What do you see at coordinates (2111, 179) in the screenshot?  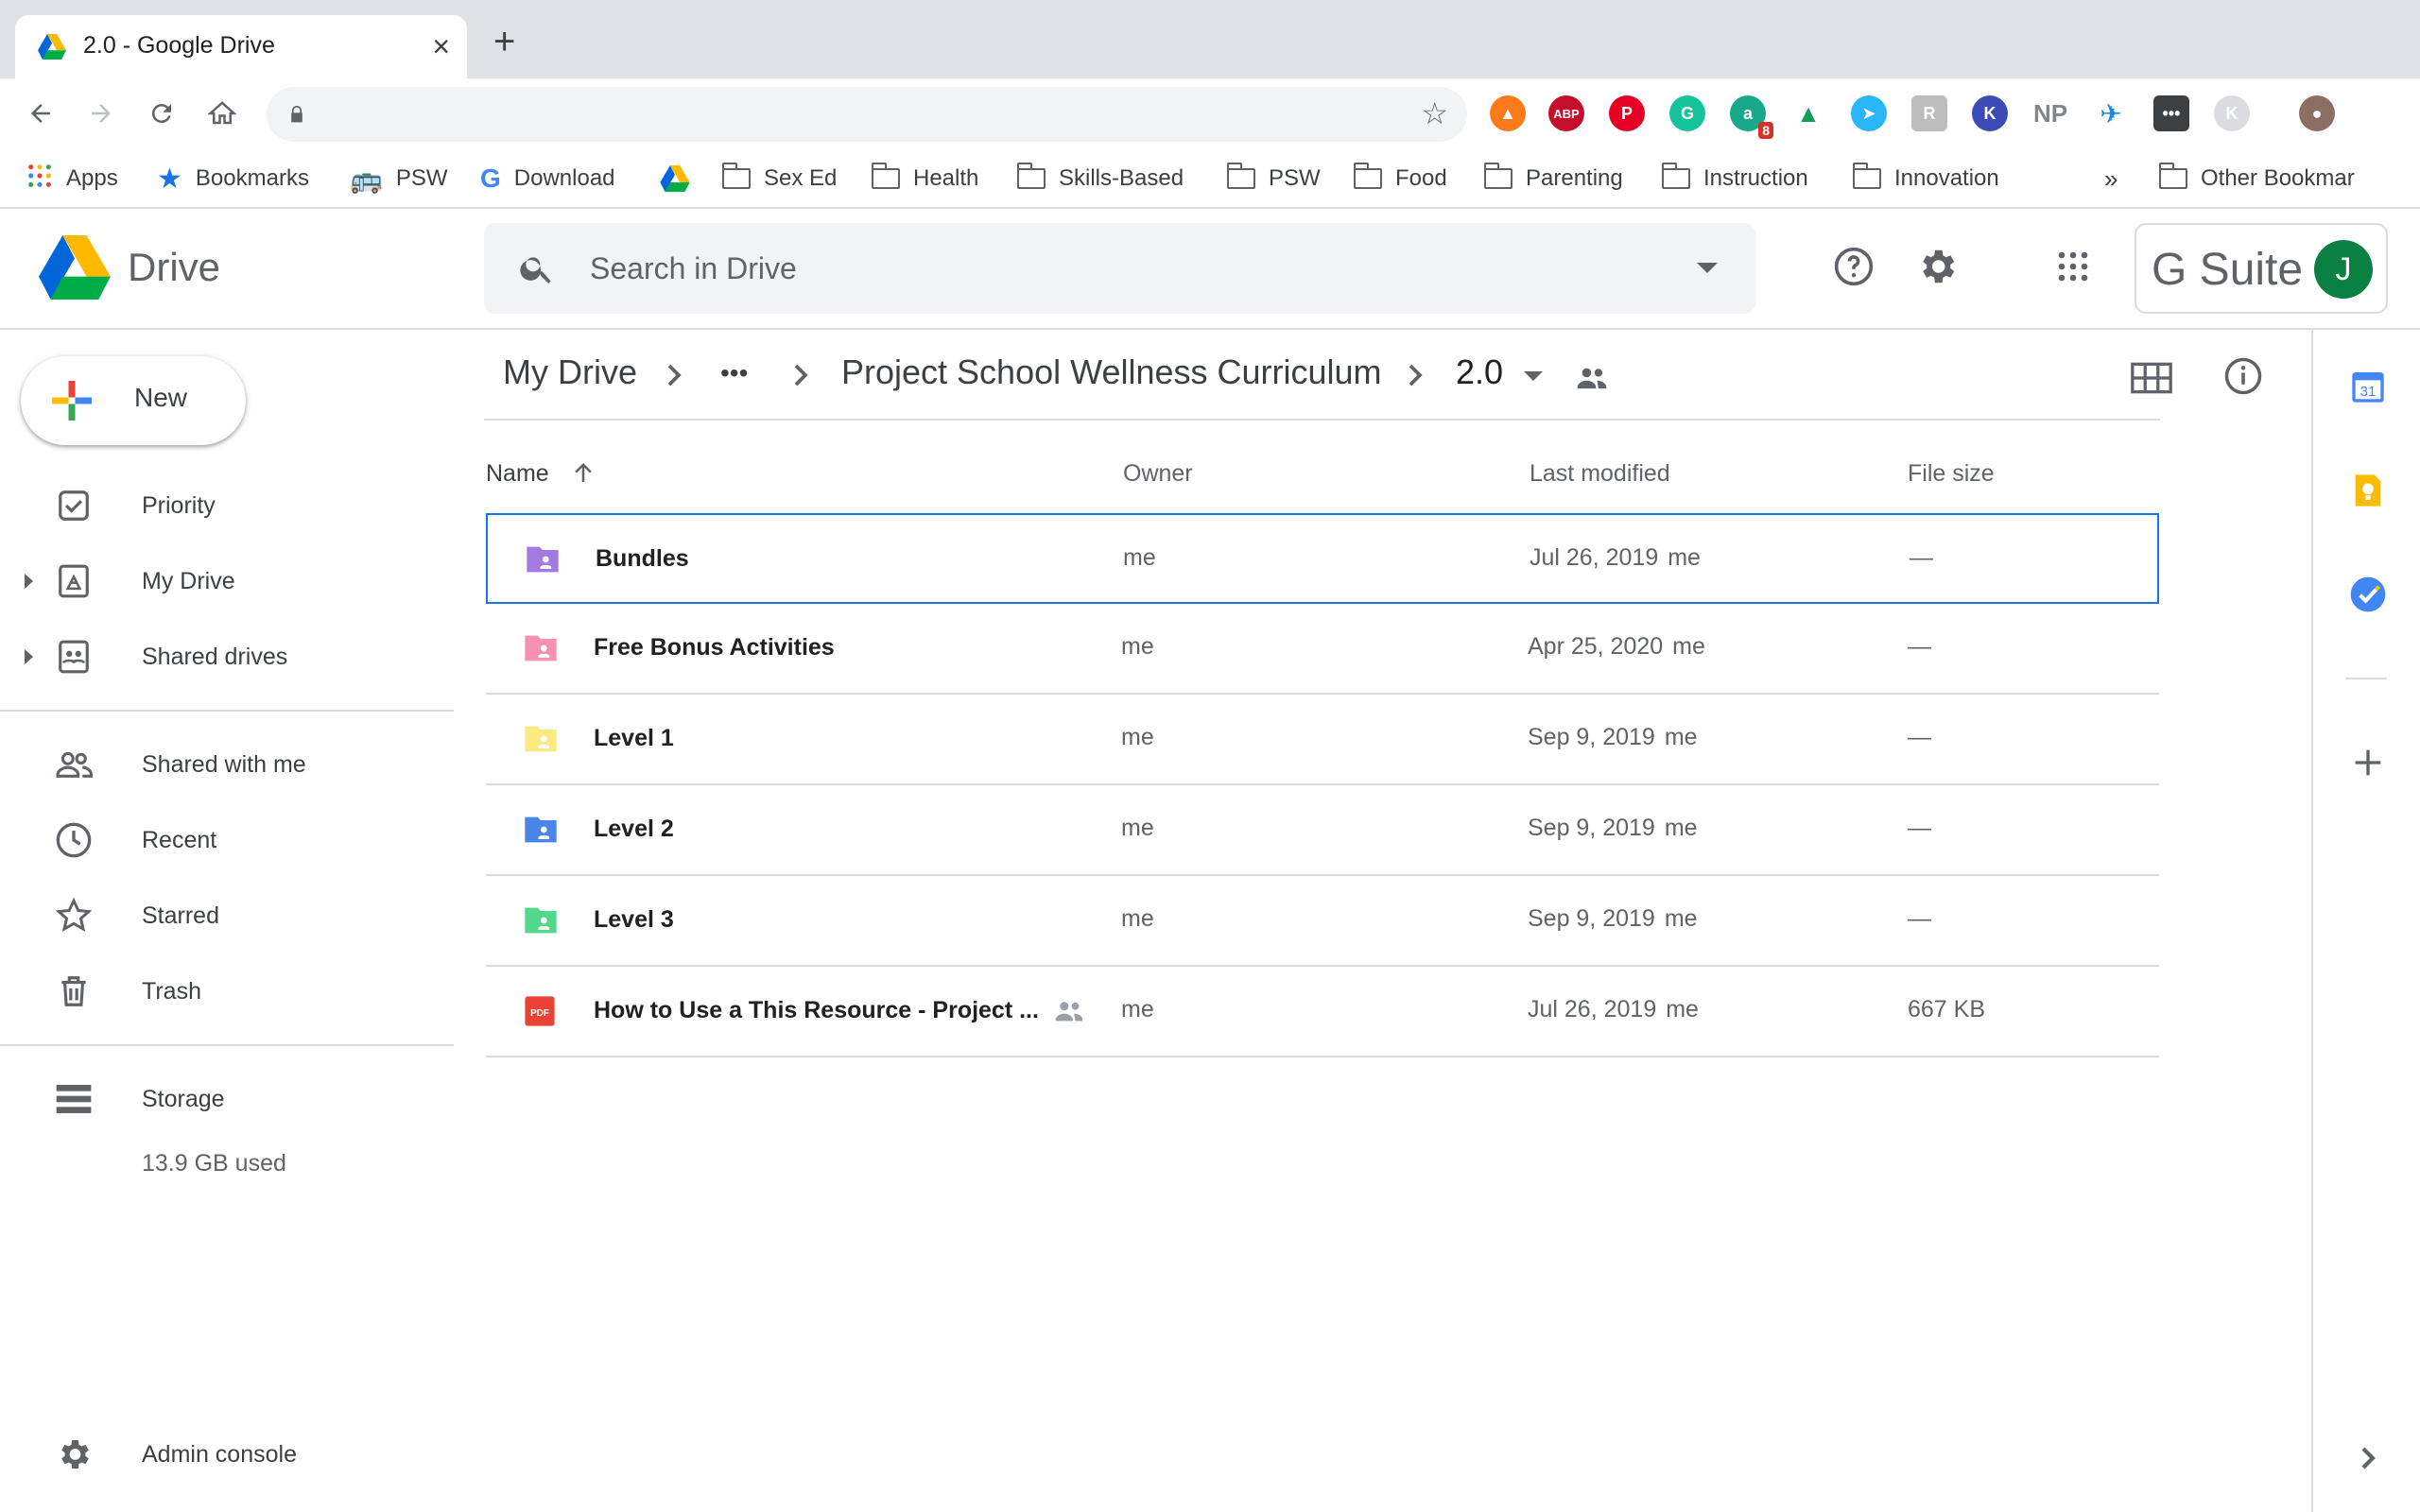 I see `bookmarks-overflow-button: »` at bounding box center [2111, 179].